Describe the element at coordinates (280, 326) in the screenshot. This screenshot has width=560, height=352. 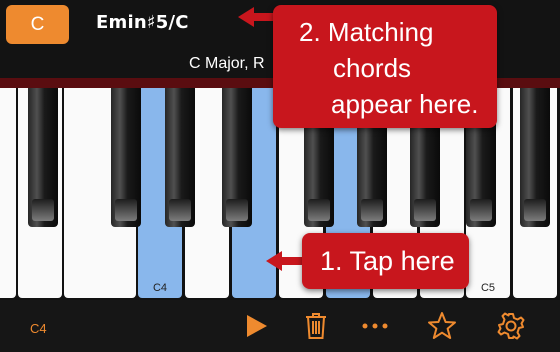
I see `bottom-toolbar: C4` at that location.